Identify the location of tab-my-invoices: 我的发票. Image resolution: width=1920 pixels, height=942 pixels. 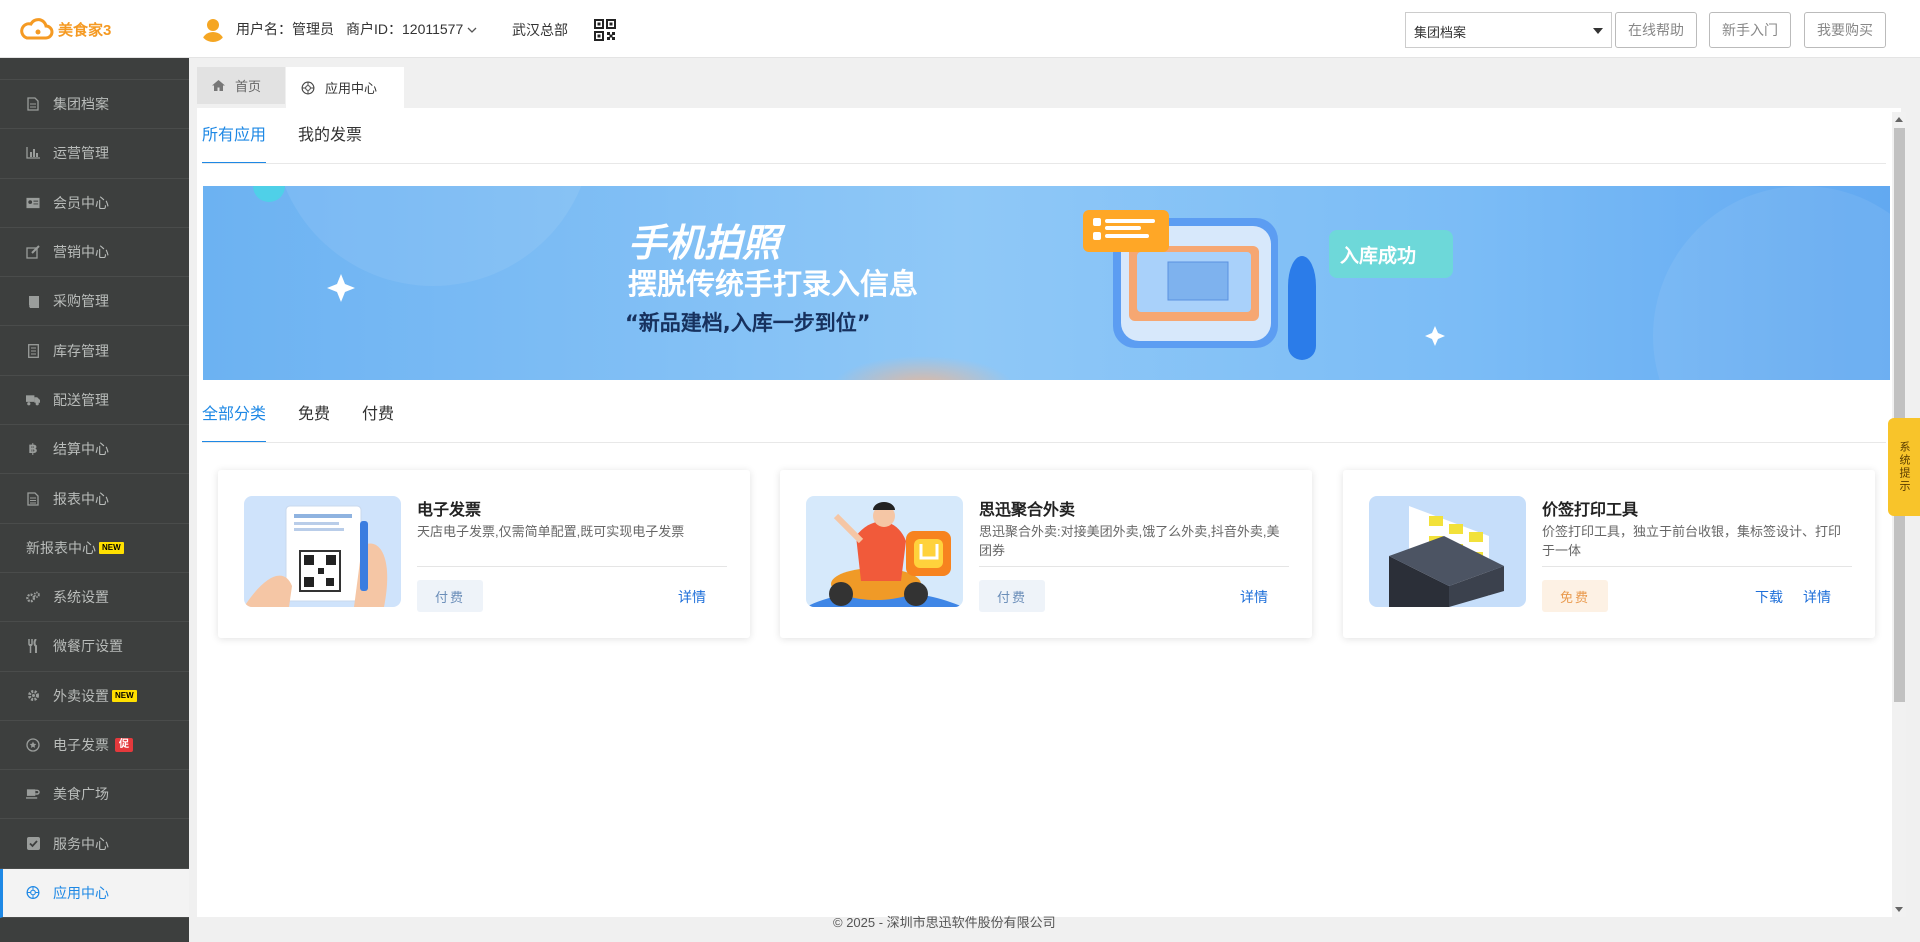
(330, 144).